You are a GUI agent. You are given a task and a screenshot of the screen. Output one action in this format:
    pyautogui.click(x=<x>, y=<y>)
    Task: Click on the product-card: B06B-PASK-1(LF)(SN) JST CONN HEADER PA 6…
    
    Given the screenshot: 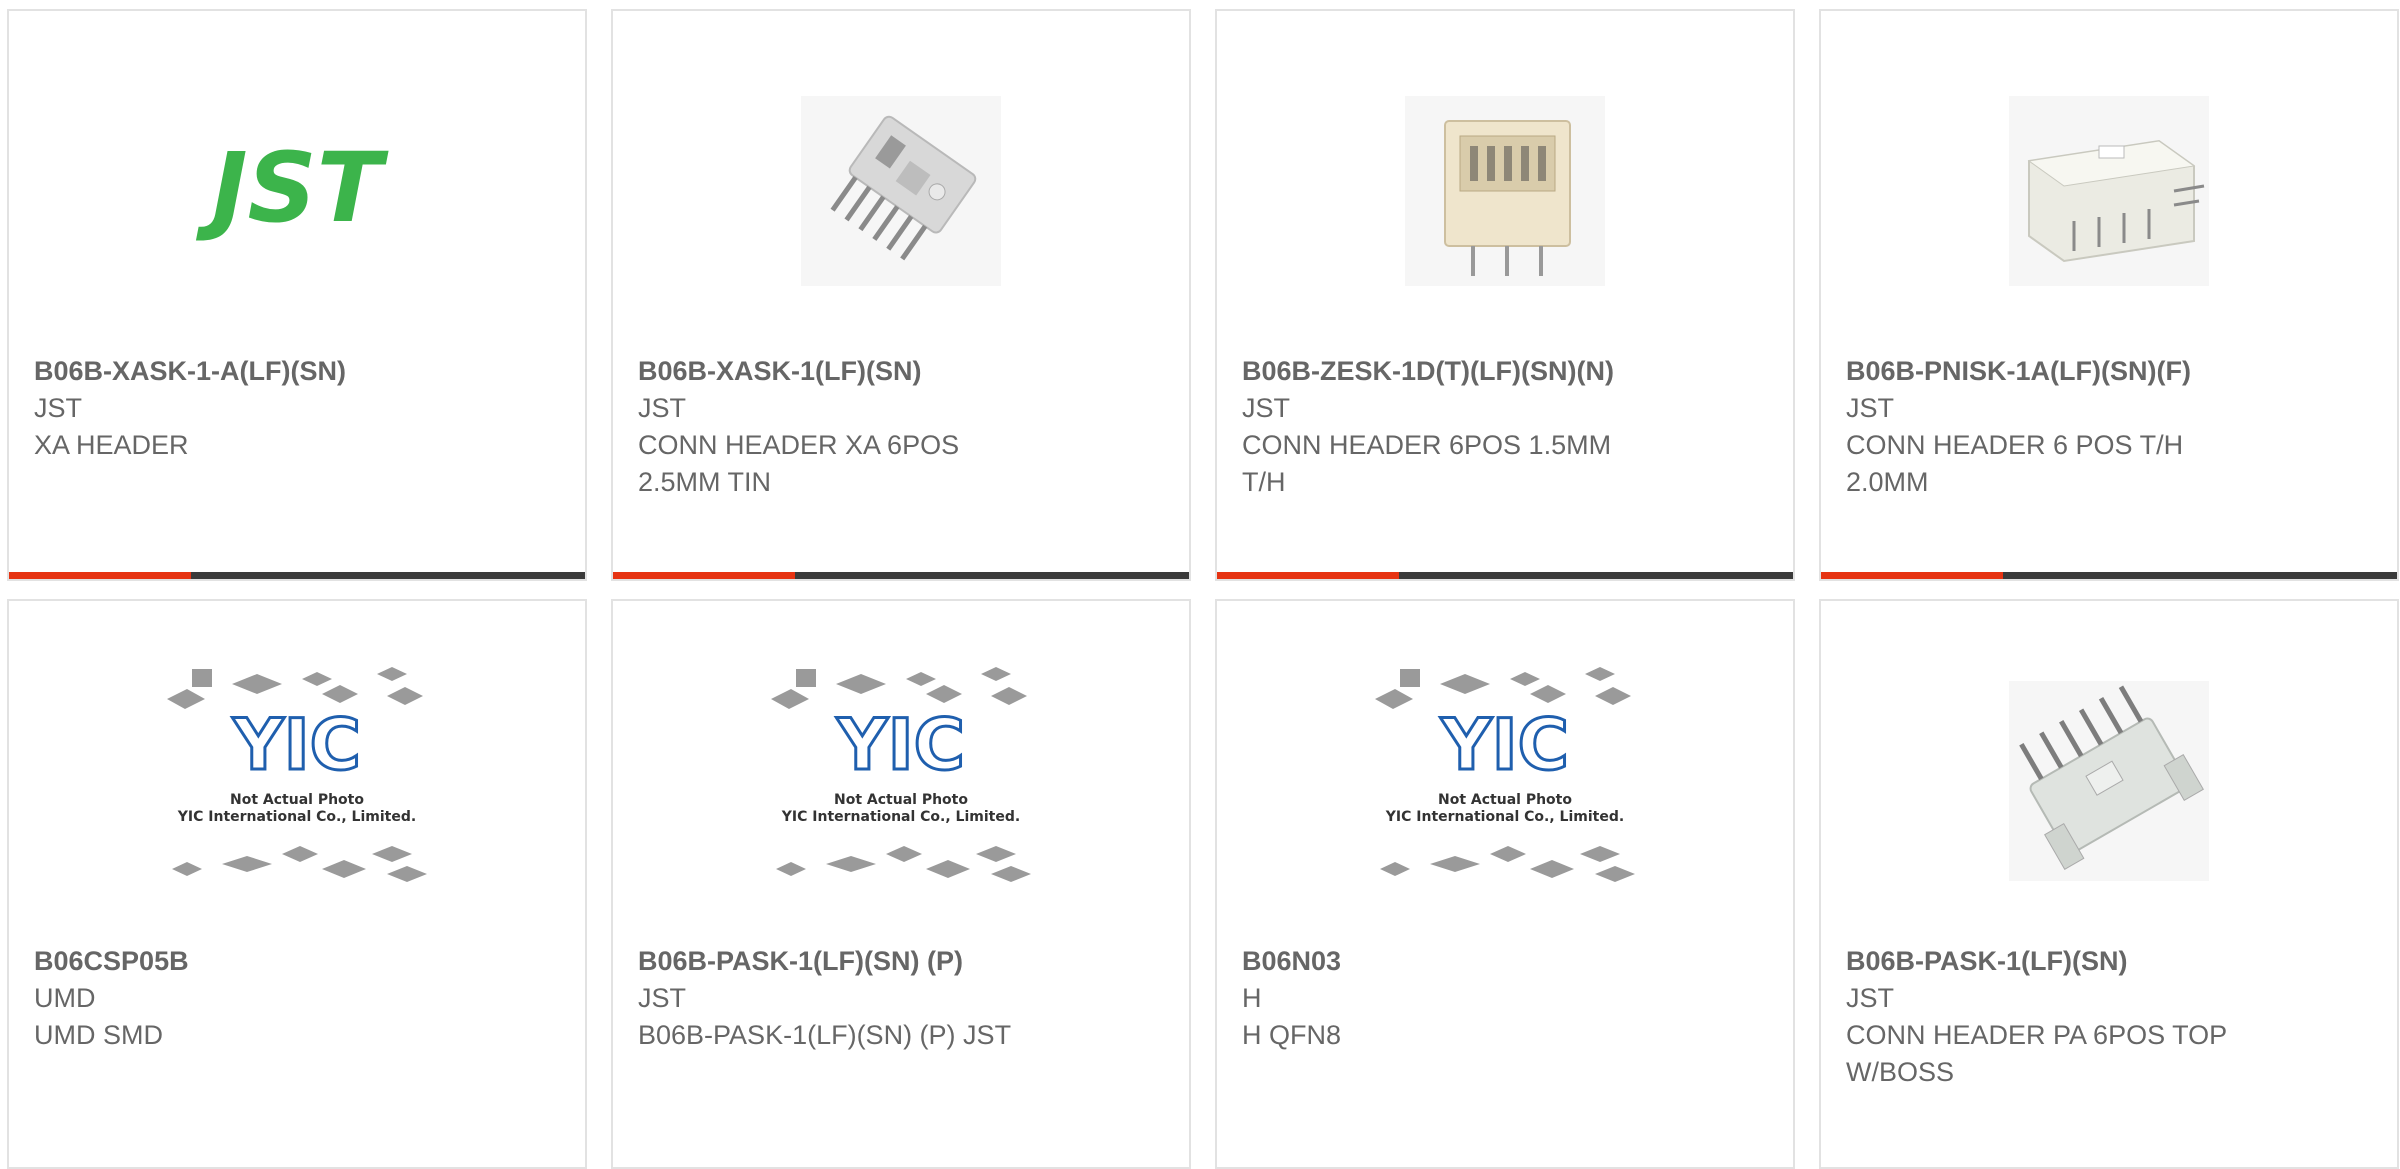 What is the action you would take?
    pyautogui.click(x=2109, y=884)
    